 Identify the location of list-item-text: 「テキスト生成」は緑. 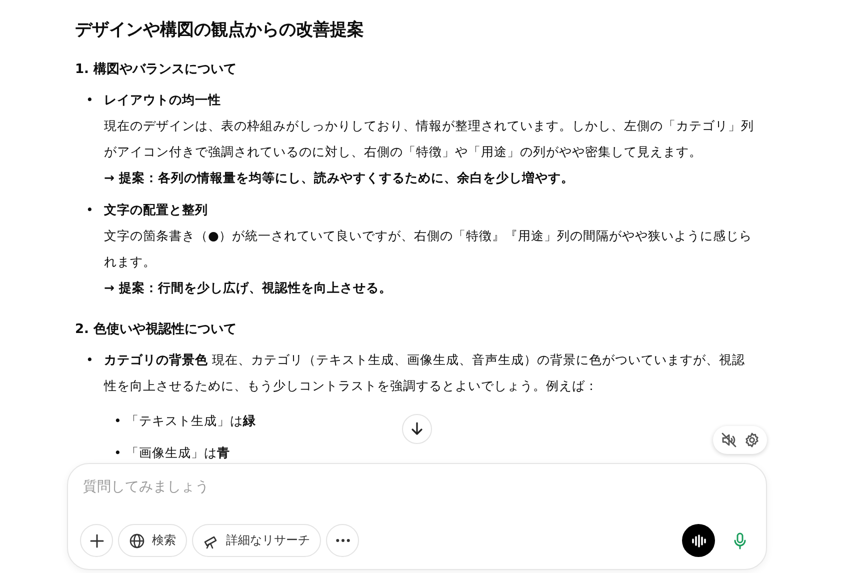
(191, 421).